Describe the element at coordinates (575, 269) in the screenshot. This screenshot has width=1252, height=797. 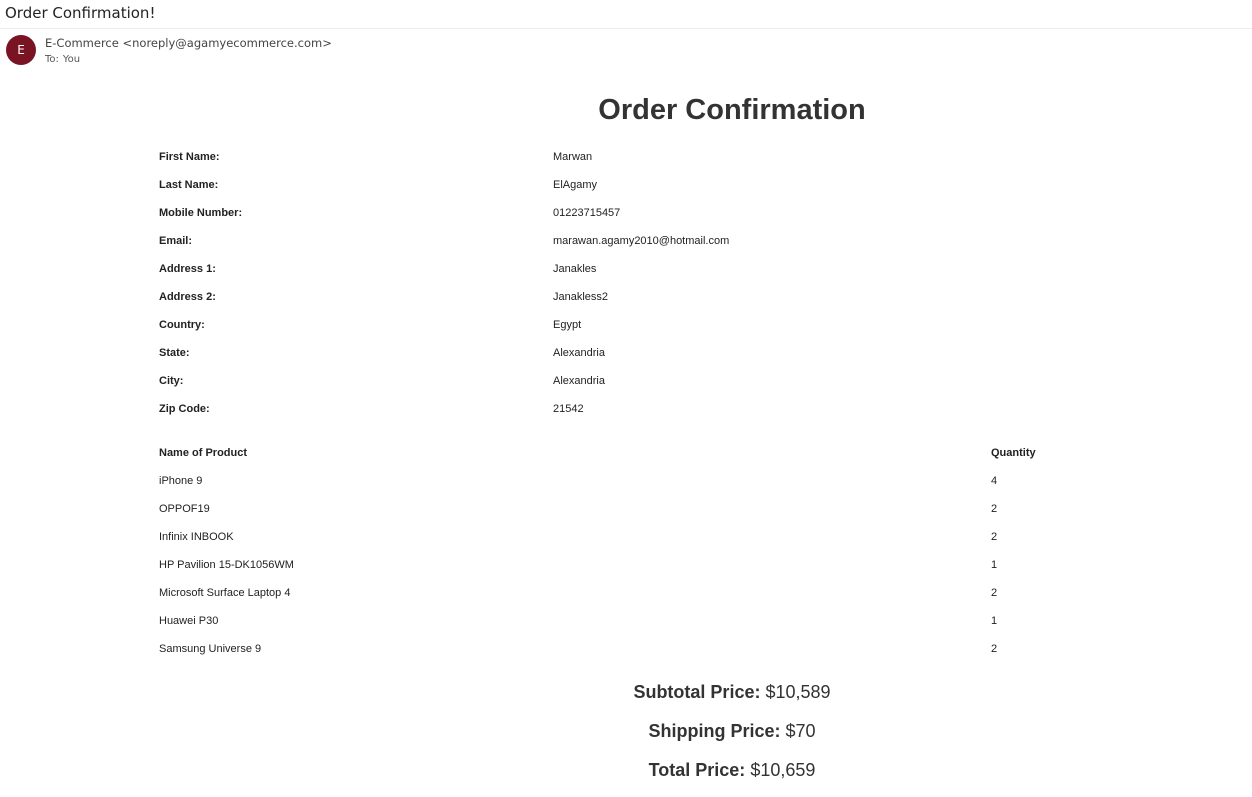
I see `info-value: Janakles` at that location.